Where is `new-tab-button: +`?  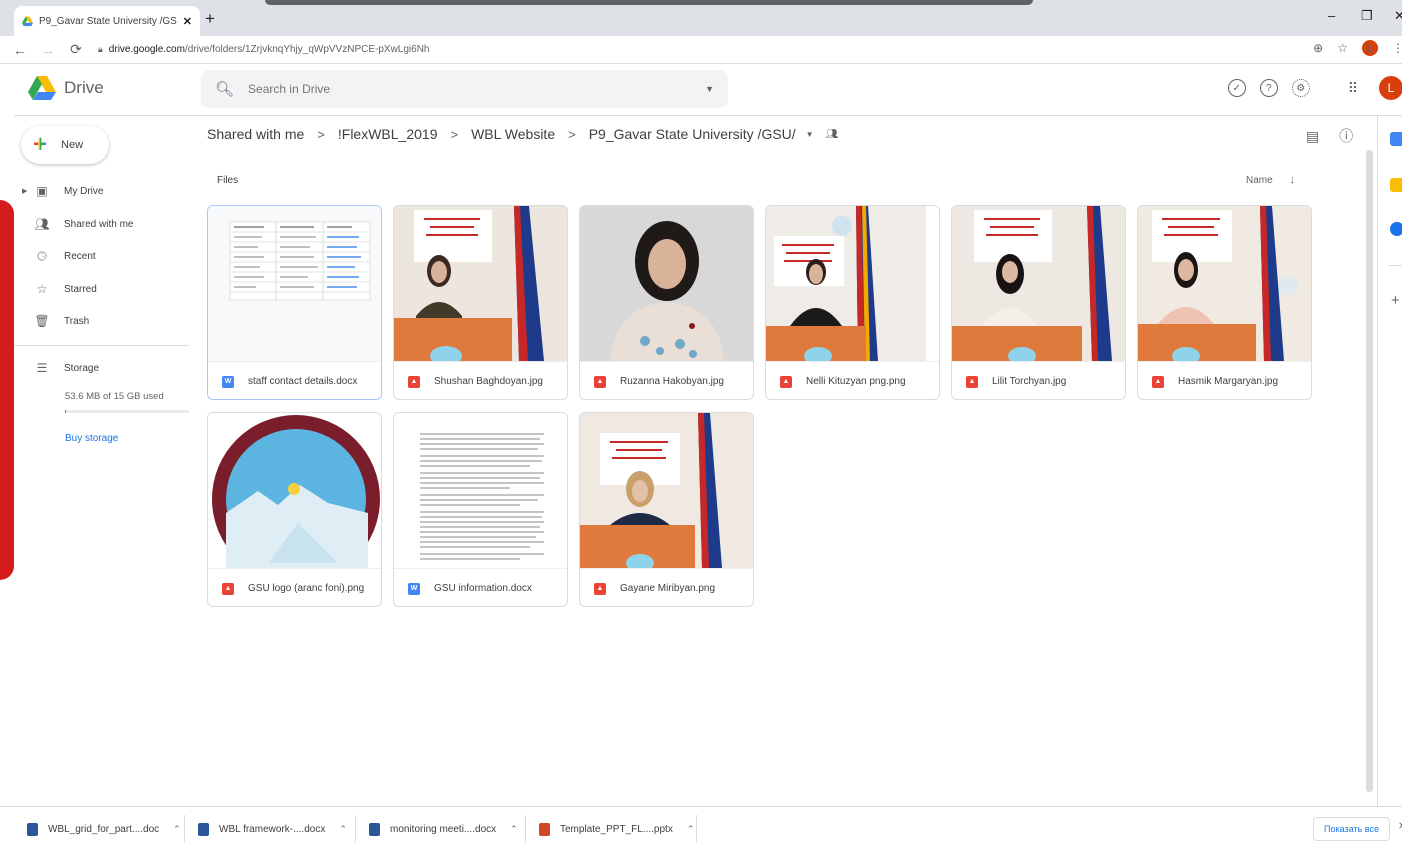
new-tab-button: + is located at coordinates (210, 19).